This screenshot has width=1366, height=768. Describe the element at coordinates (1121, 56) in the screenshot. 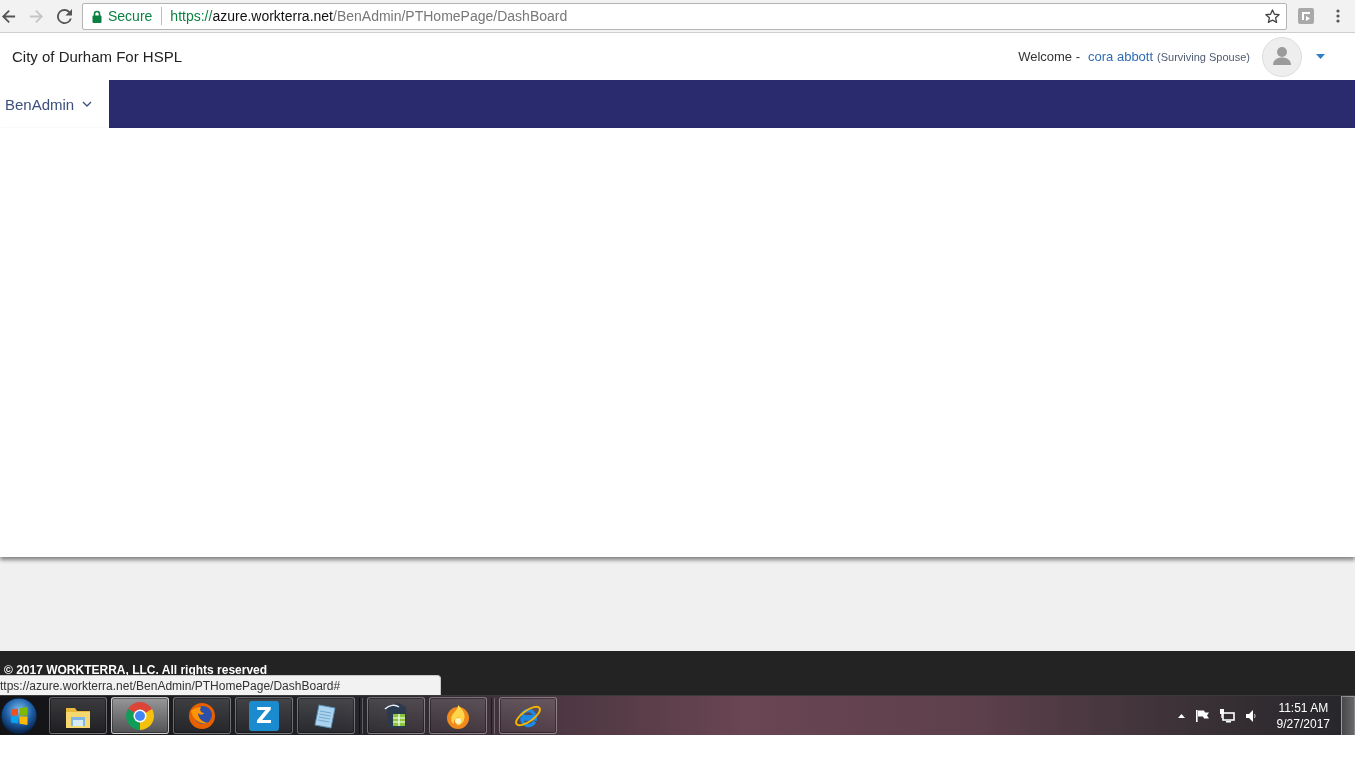

I see `user-name-link: cora abbott` at that location.